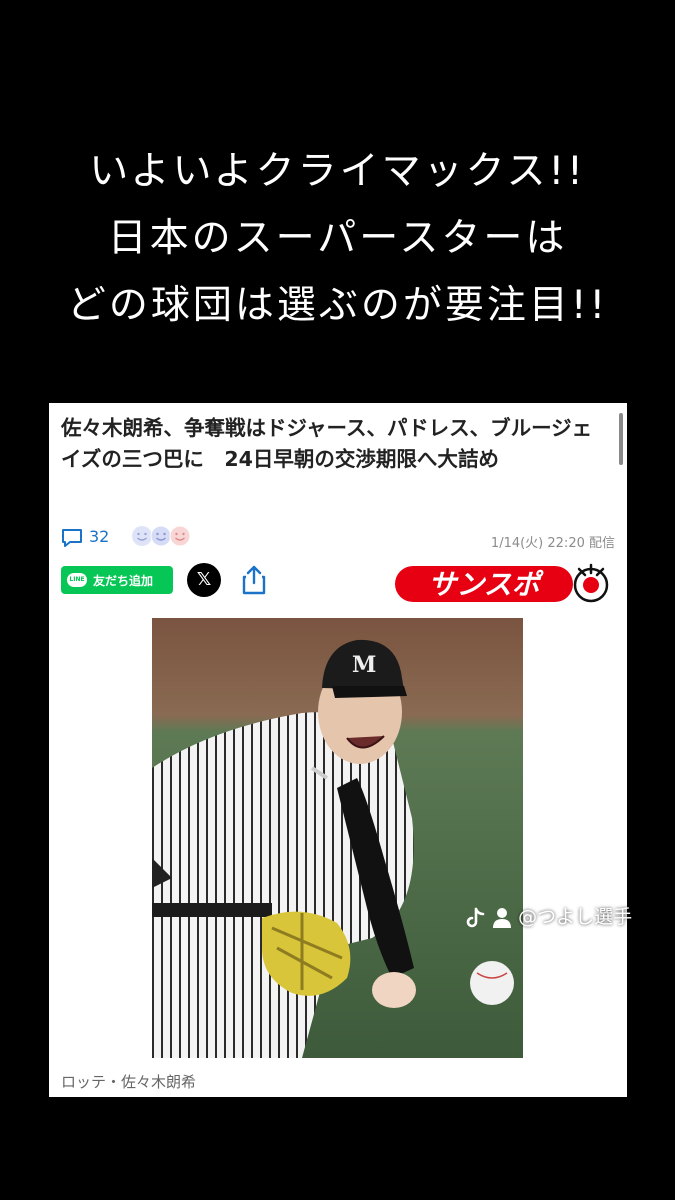 This screenshot has height=1200, width=675. Describe the element at coordinates (364, 665) in the screenshot. I see `cap-logo: M` at that location.